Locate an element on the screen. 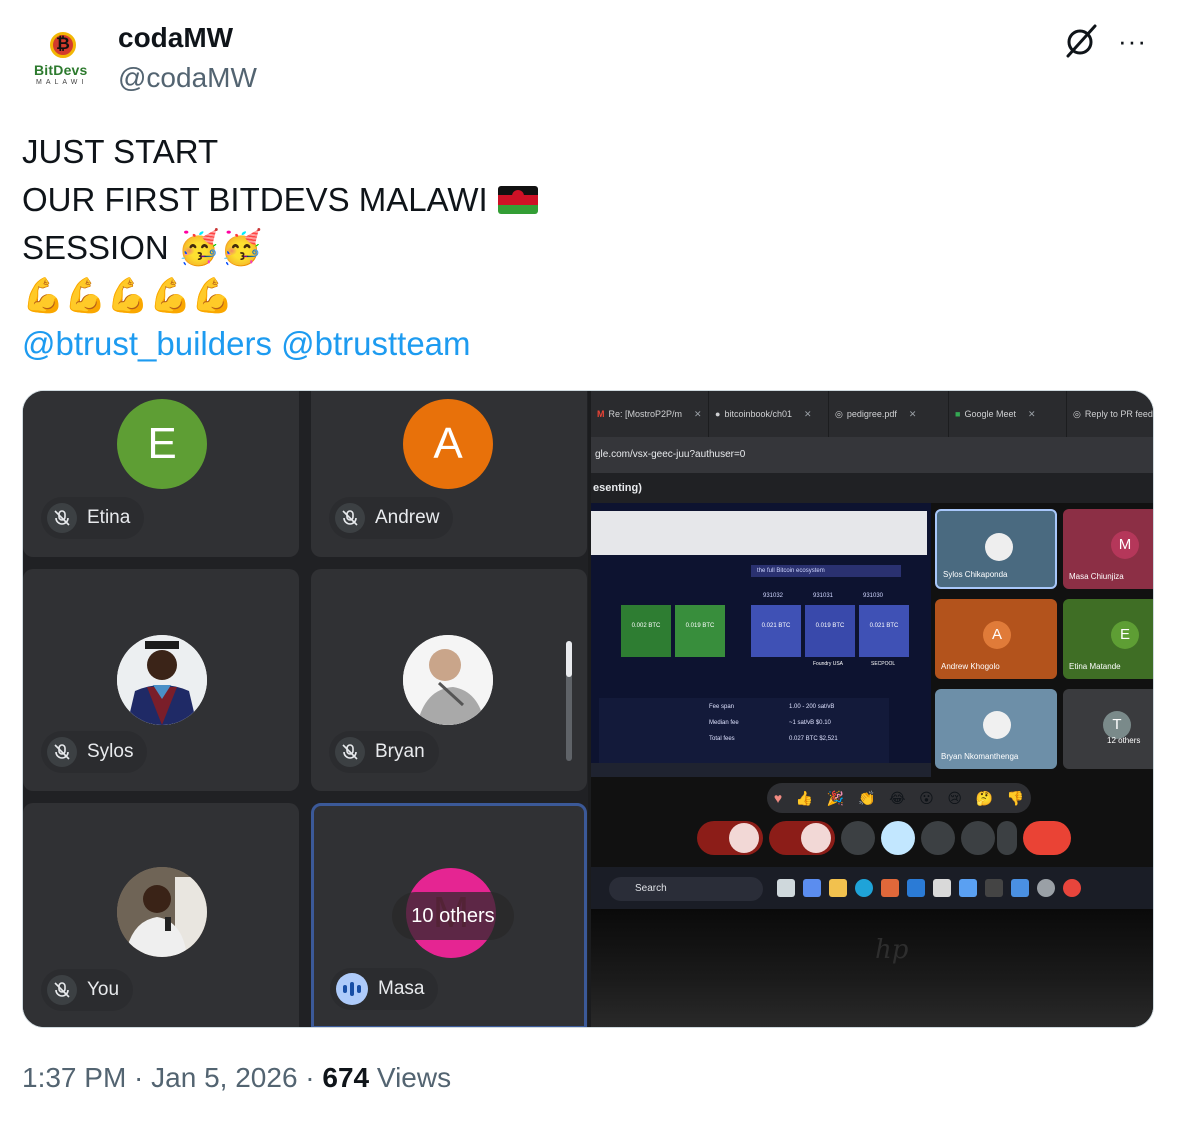  captions-button is located at coordinates (938, 838).